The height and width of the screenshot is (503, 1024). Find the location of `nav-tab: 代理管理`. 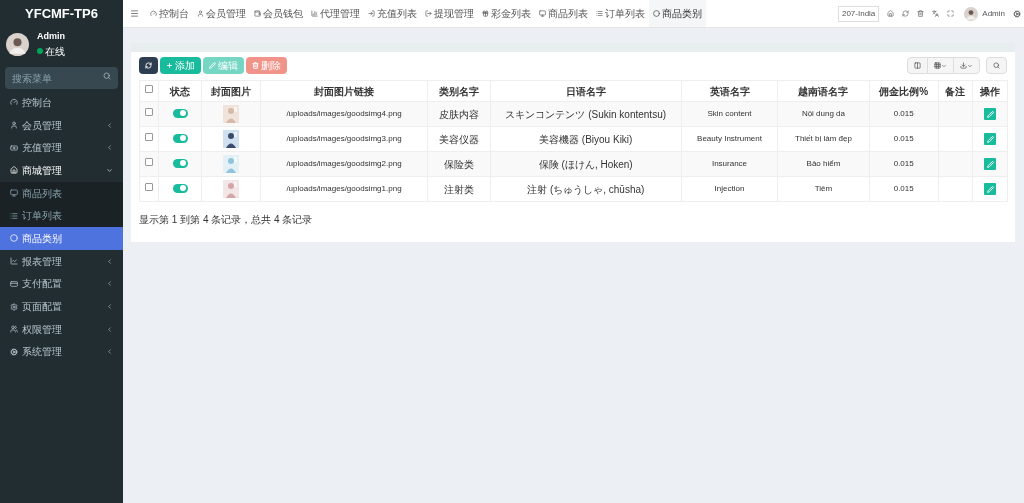

nav-tab: 代理管理 is located at coordinates (335, 13).